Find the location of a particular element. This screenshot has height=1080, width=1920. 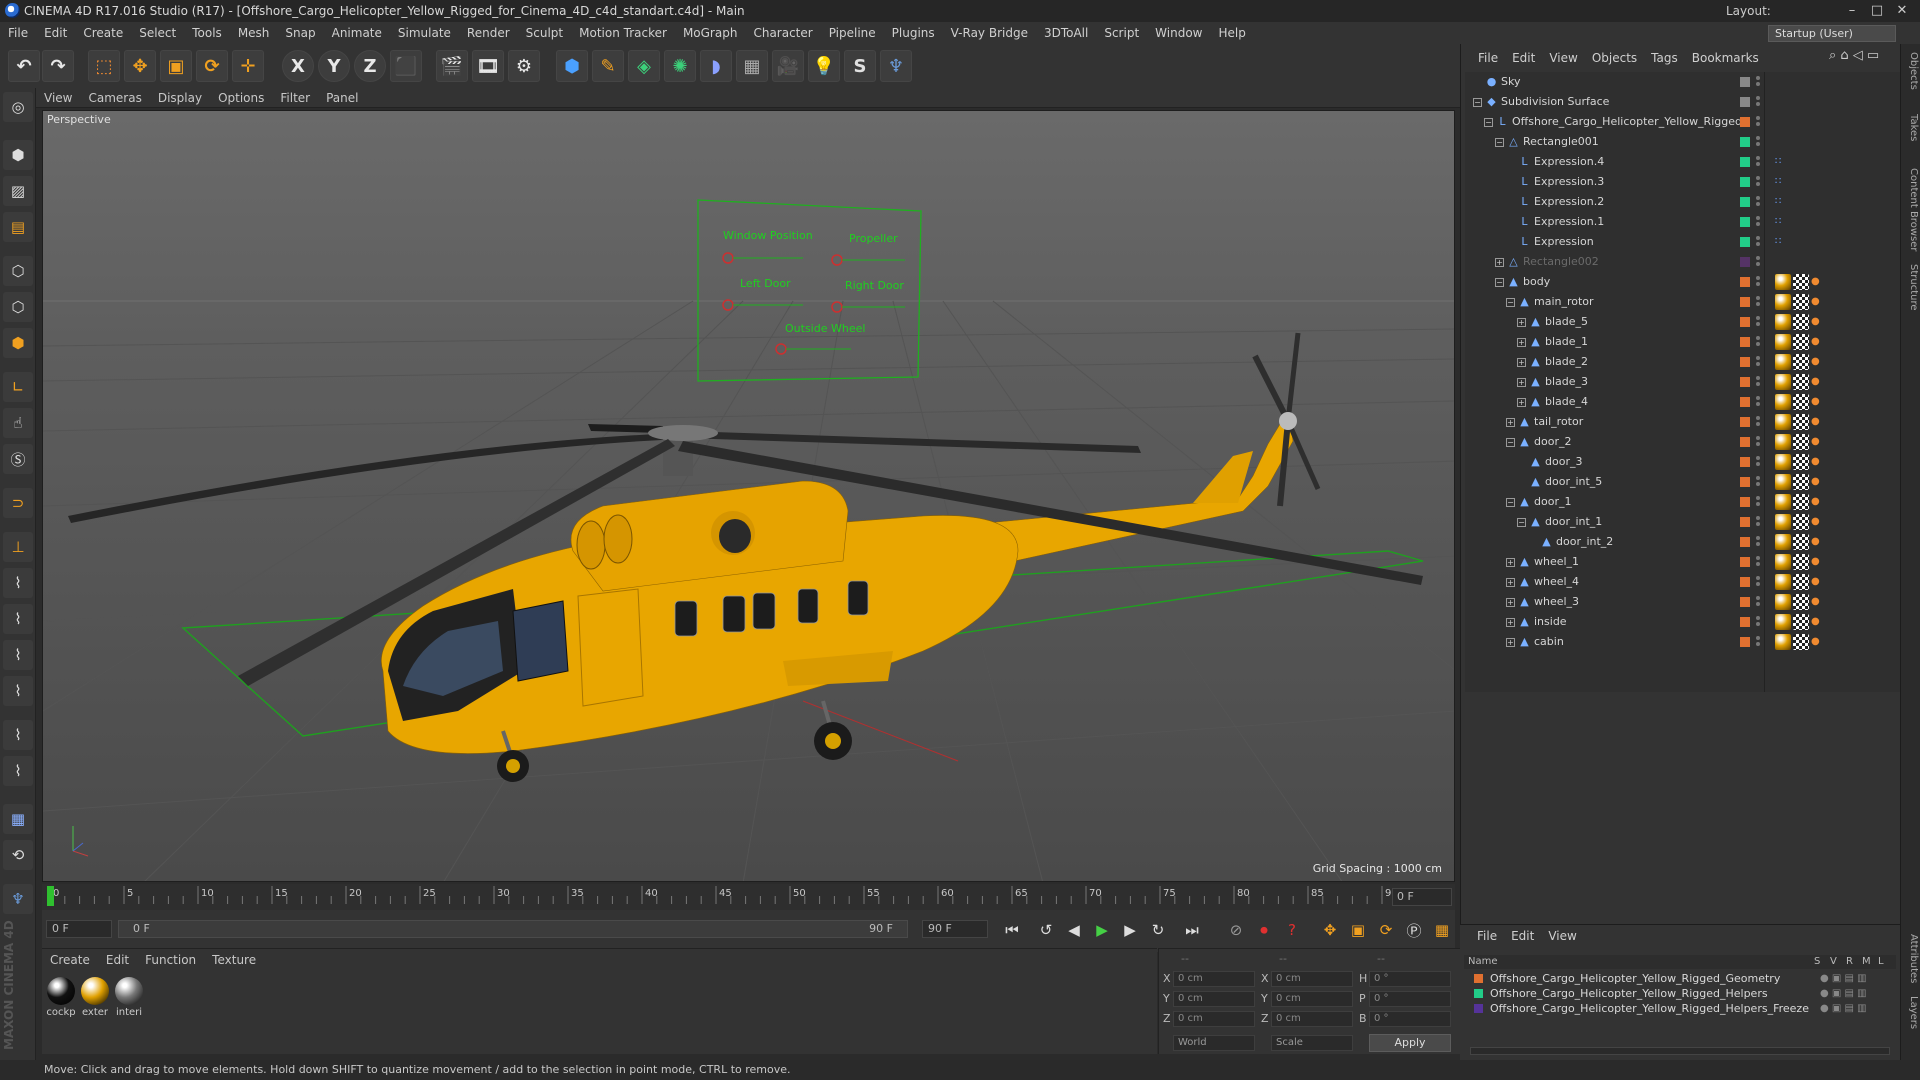

right-tab-structure: Structure is located at coordinates (1911, 287).